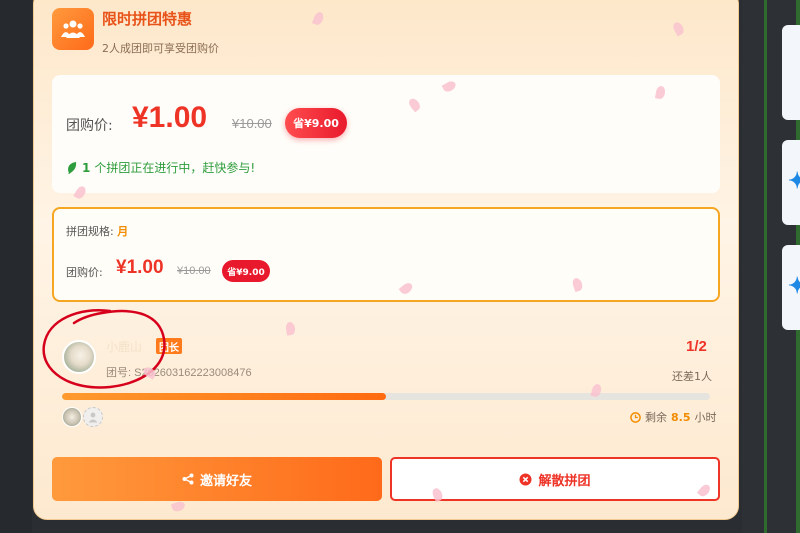 This screenshot has width=800, height=533. What do you see at coordinates (73, 29) in the screenshot?
I see `group-icon` at bounding box center [73, 29].